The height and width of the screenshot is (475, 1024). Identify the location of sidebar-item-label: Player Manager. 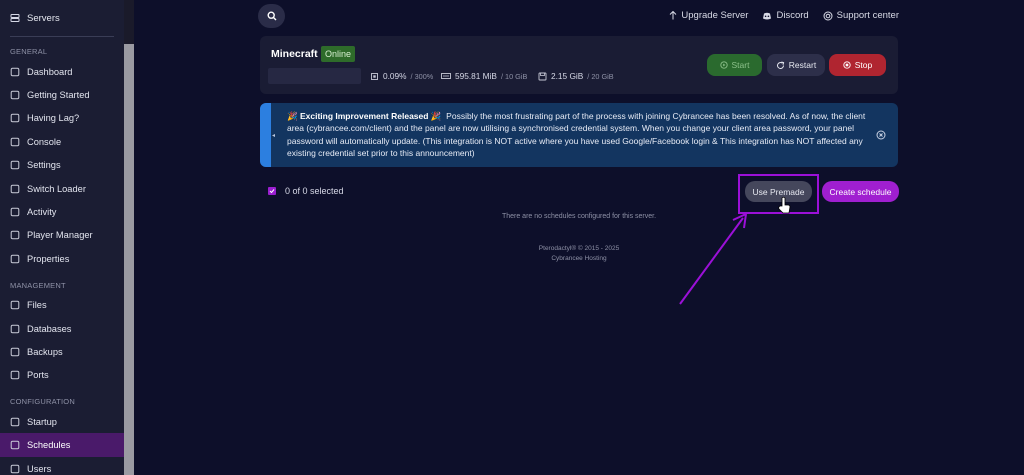
(60, 235).